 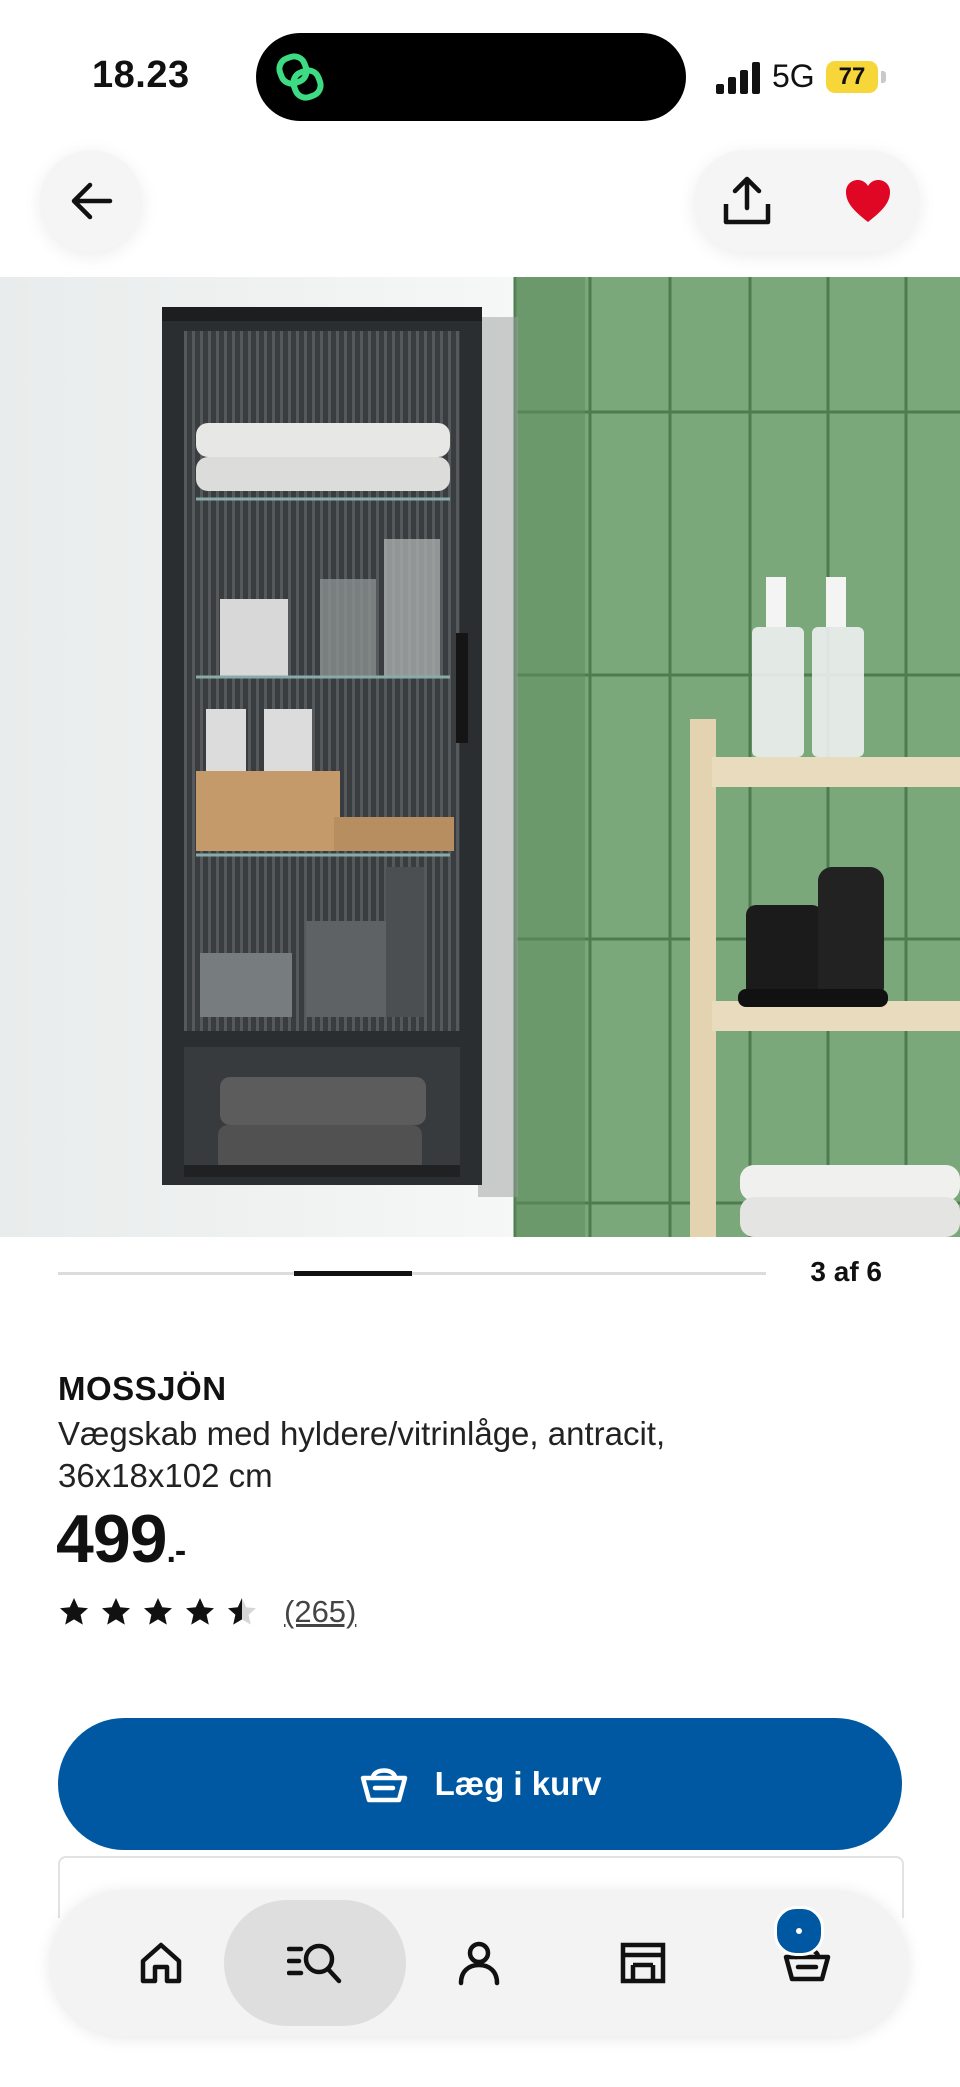 What do you see at coordinates (747, 201) in the screenshot?
I see `share-icon` at bounding box center [747, 201].